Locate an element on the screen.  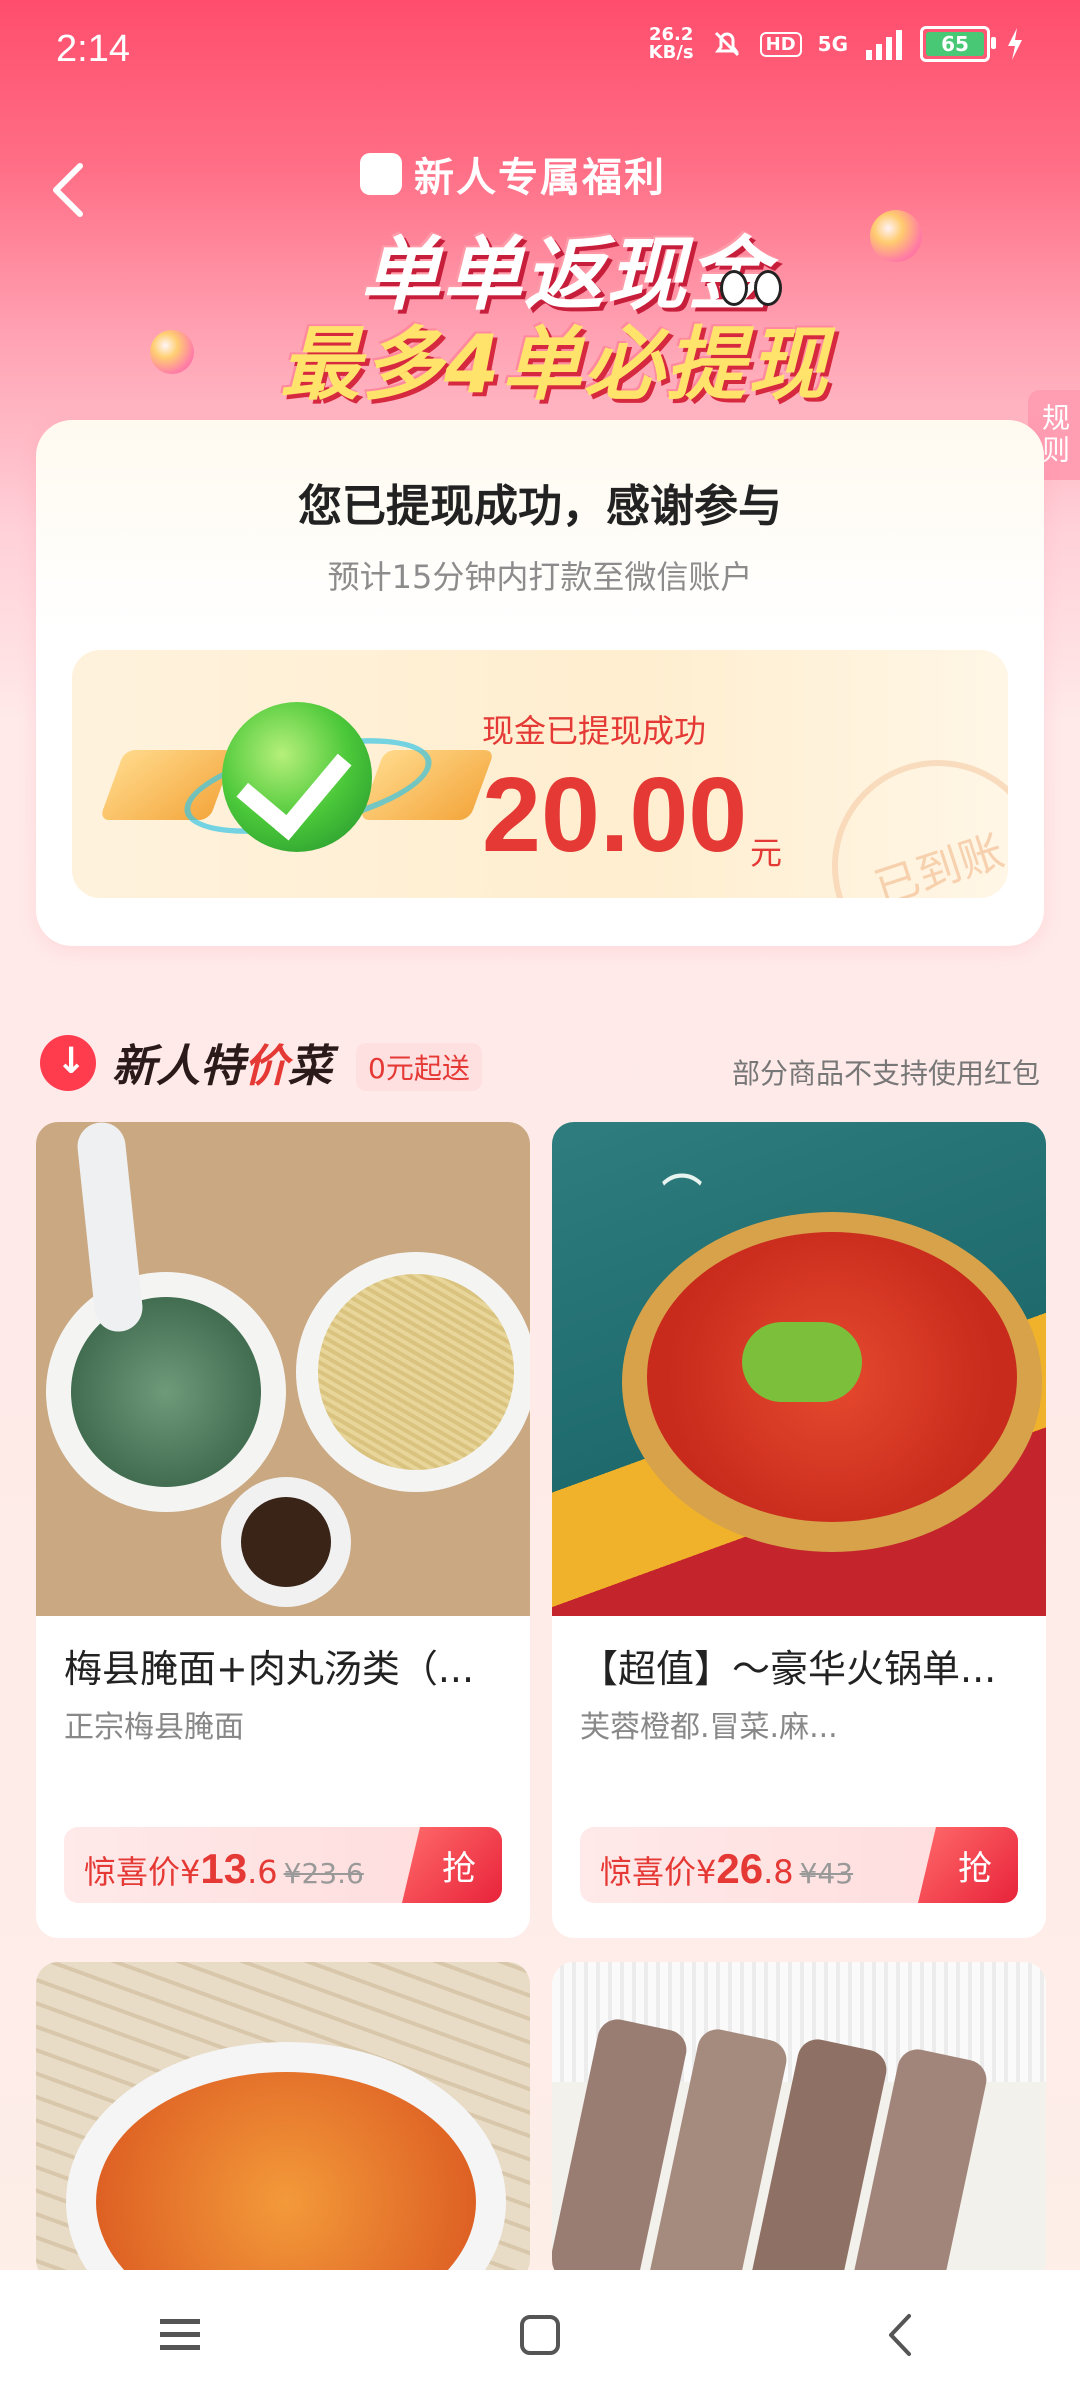
section-title-part2: 价 is located at coordinates (266, 1066).